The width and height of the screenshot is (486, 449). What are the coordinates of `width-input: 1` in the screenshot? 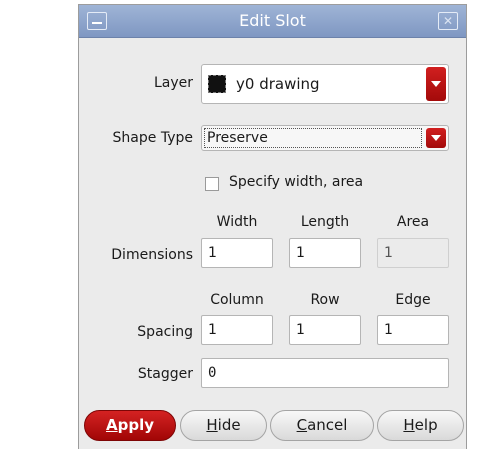 It's located at (237, 253).